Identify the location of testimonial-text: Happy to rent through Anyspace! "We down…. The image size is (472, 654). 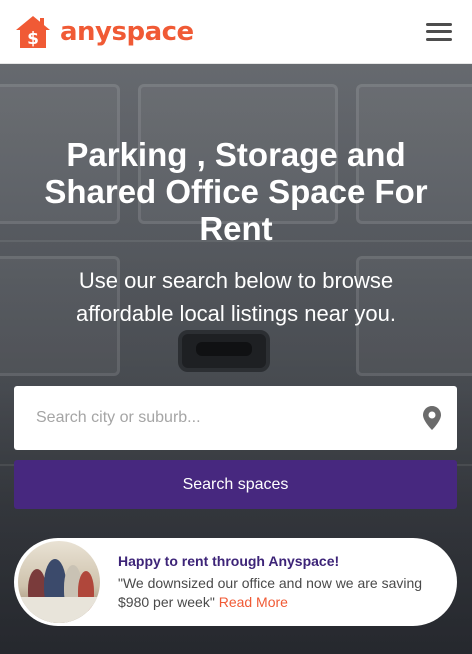
(281, 582).